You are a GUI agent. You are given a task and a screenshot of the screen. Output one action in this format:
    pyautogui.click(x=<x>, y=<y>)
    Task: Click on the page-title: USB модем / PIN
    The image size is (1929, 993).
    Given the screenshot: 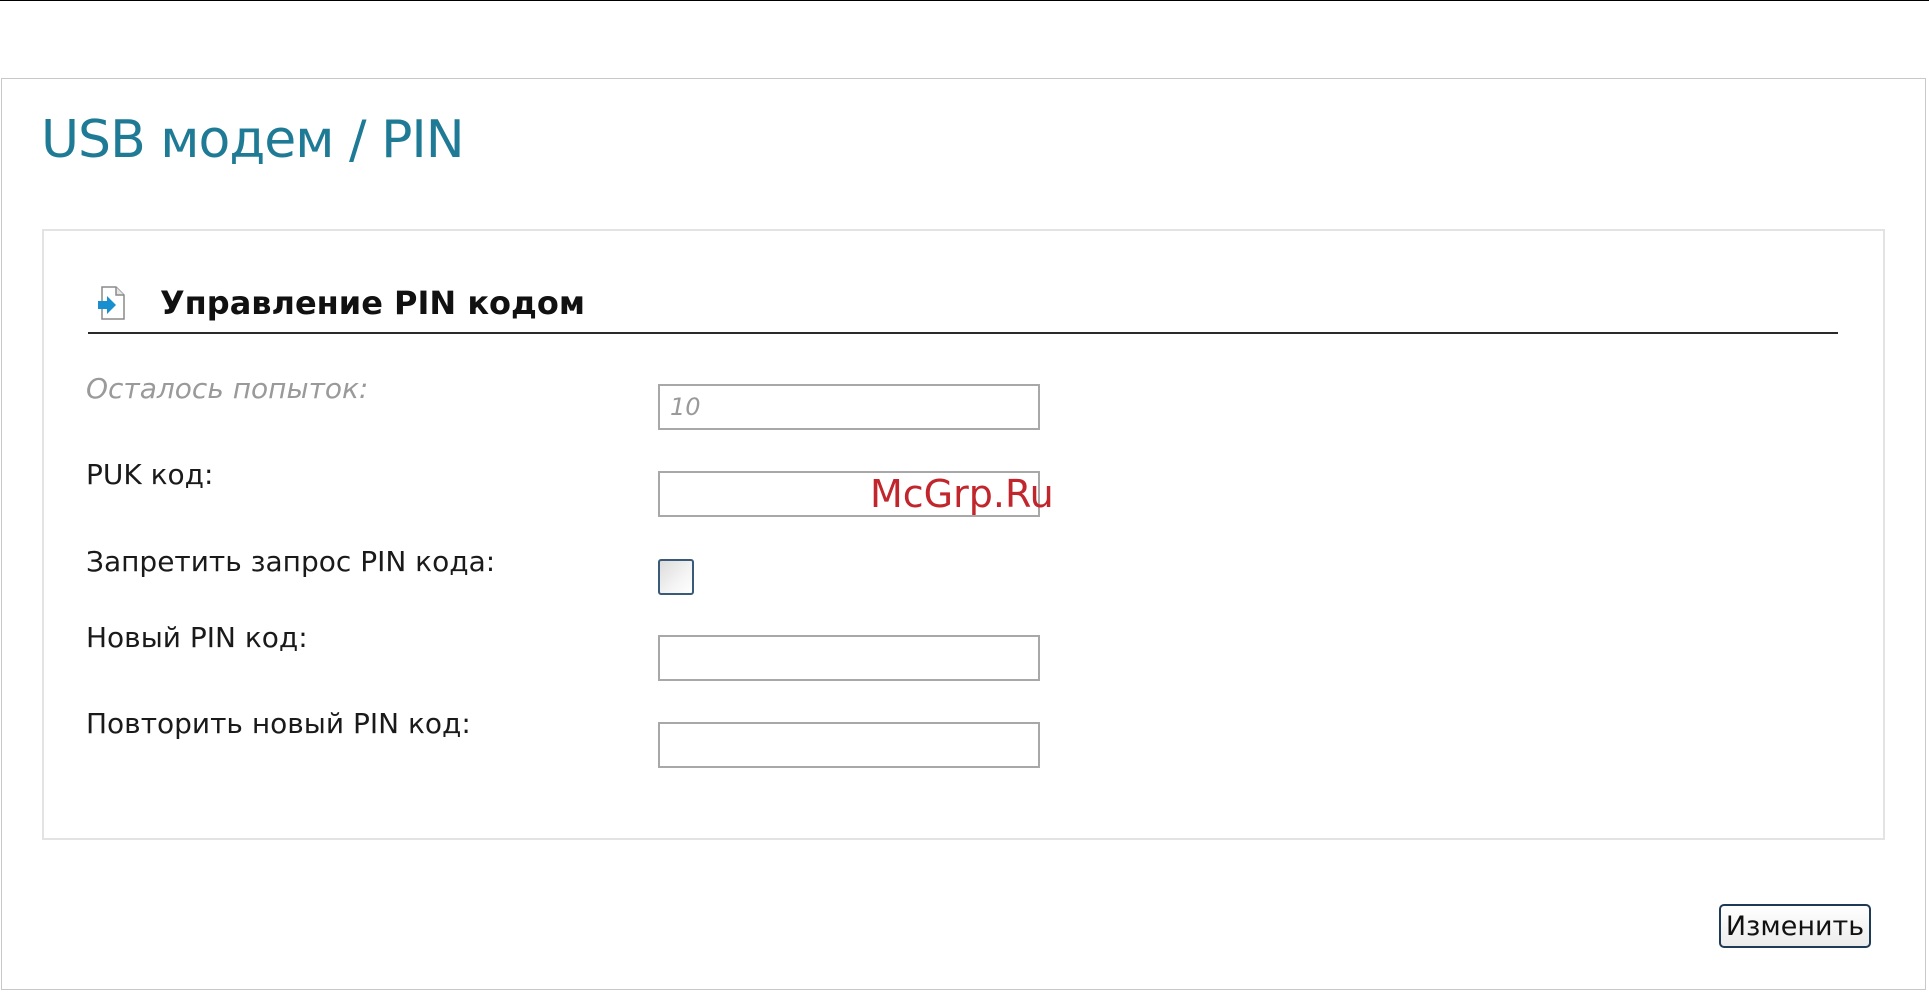 What is the action you would take?
    pyautogui.click(x=253, y=140)
    